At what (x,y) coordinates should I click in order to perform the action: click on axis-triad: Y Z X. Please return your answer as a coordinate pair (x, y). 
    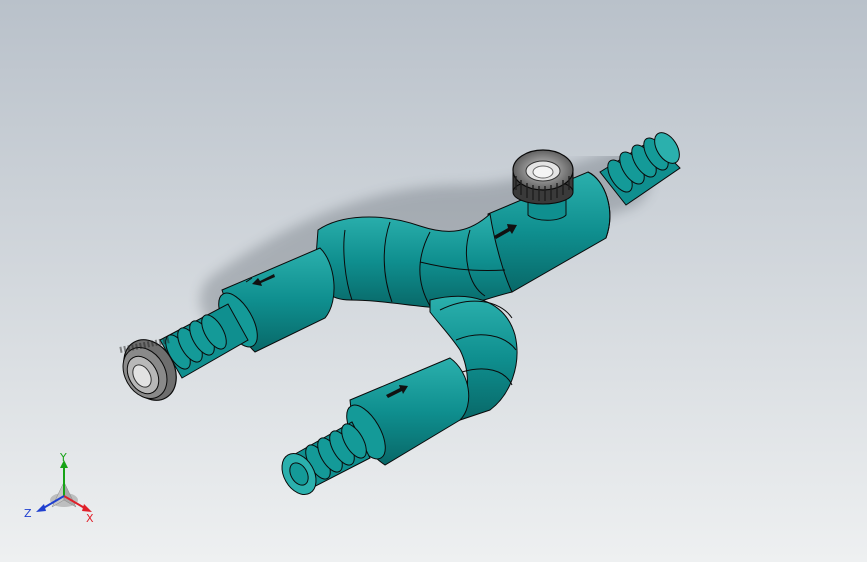
    Looking at the image, I should click on (62, 492).